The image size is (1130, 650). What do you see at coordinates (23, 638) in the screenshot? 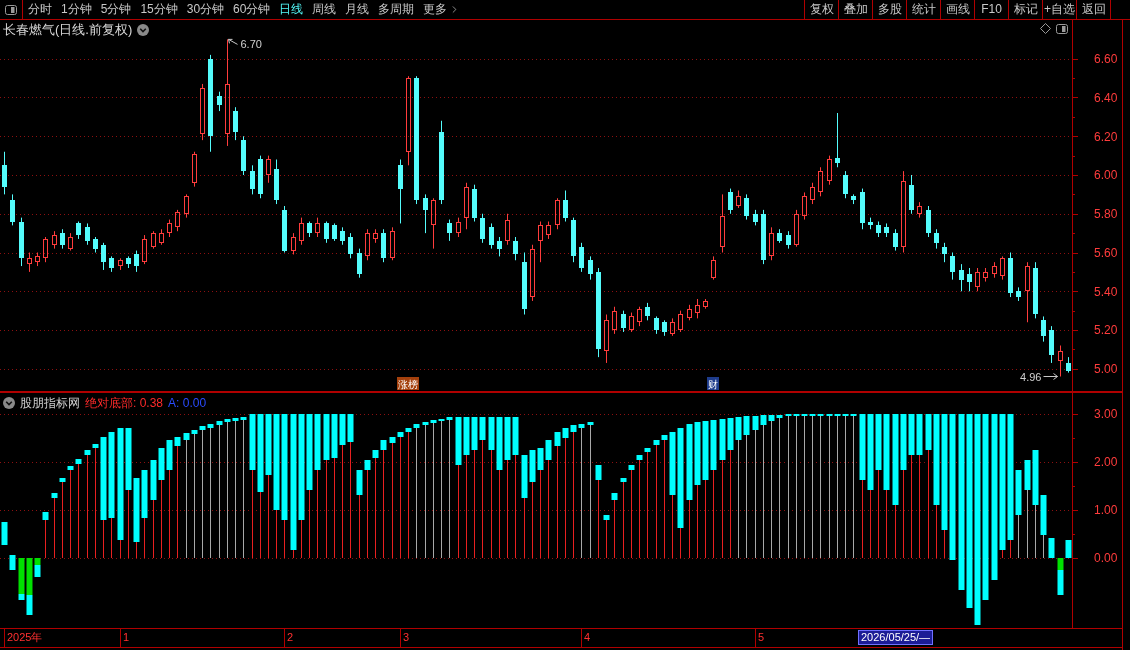
I see `date-axis-label: 2025年` at bounding box center [23, 638].